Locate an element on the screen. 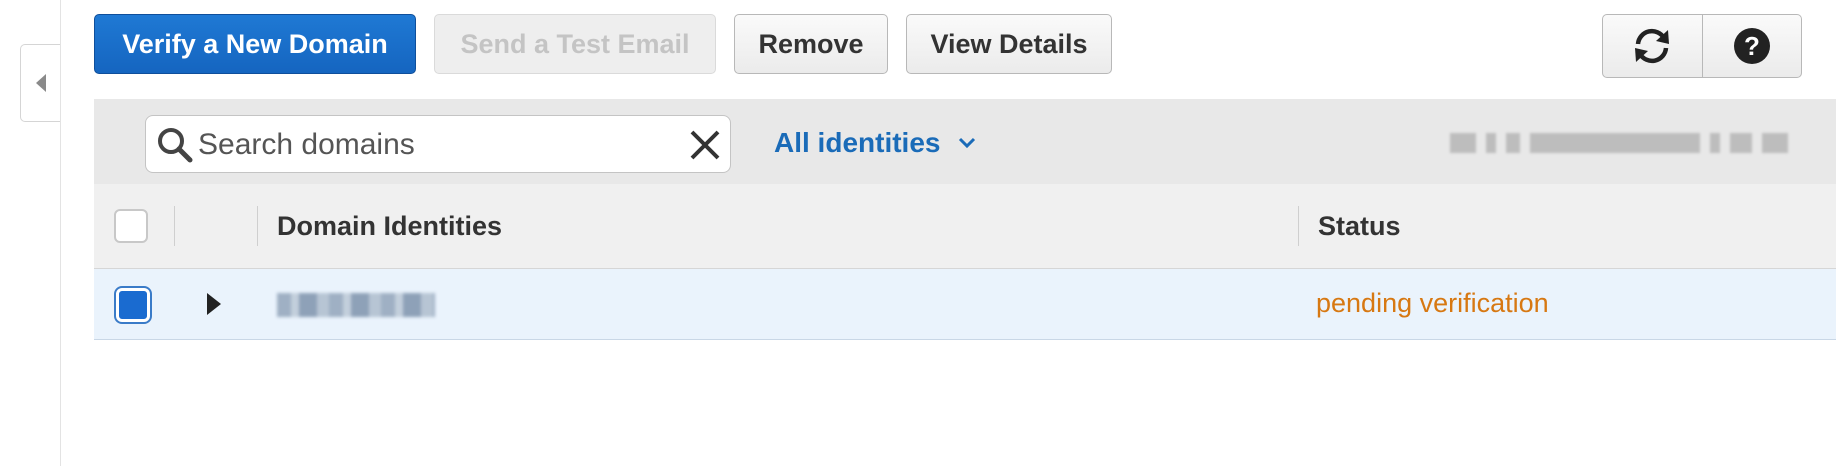 Image resolution: width=1836 pixels, height=466 pixels. remove-button: Remove is located at coordinates (811, 44).